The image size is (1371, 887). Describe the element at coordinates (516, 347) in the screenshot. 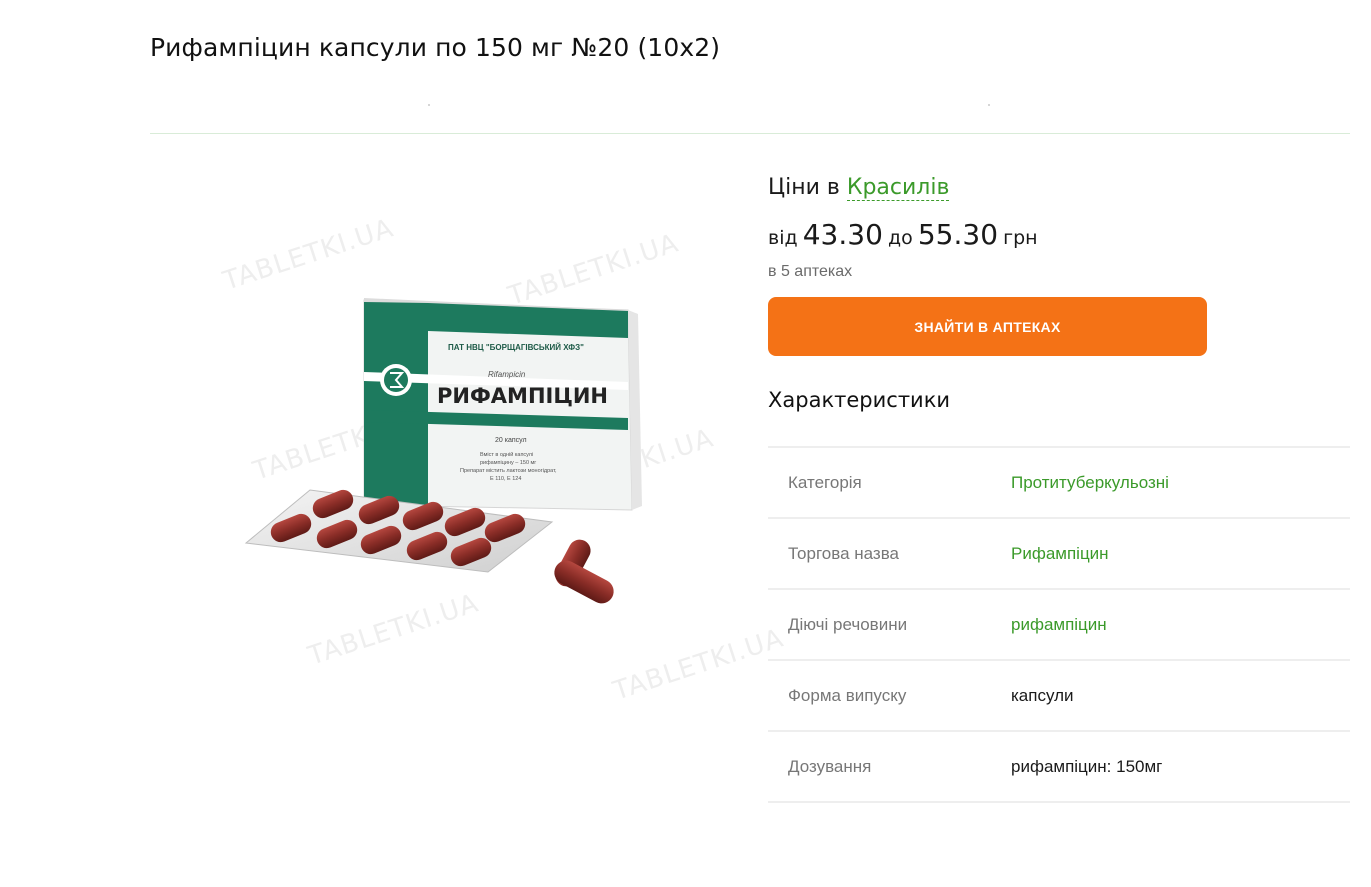

I see `box-maker-text: ПАТ НВЦ "БОРЩАГІВСЬКИЙ ХФЗ"` at that location.